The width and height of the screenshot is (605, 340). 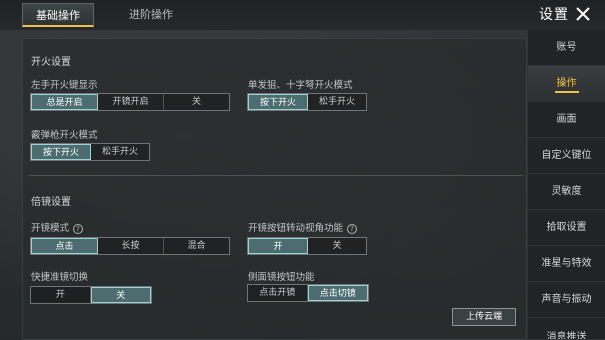 I want to click on sidebar-item-account: 账号, so click(x=566, y=48).